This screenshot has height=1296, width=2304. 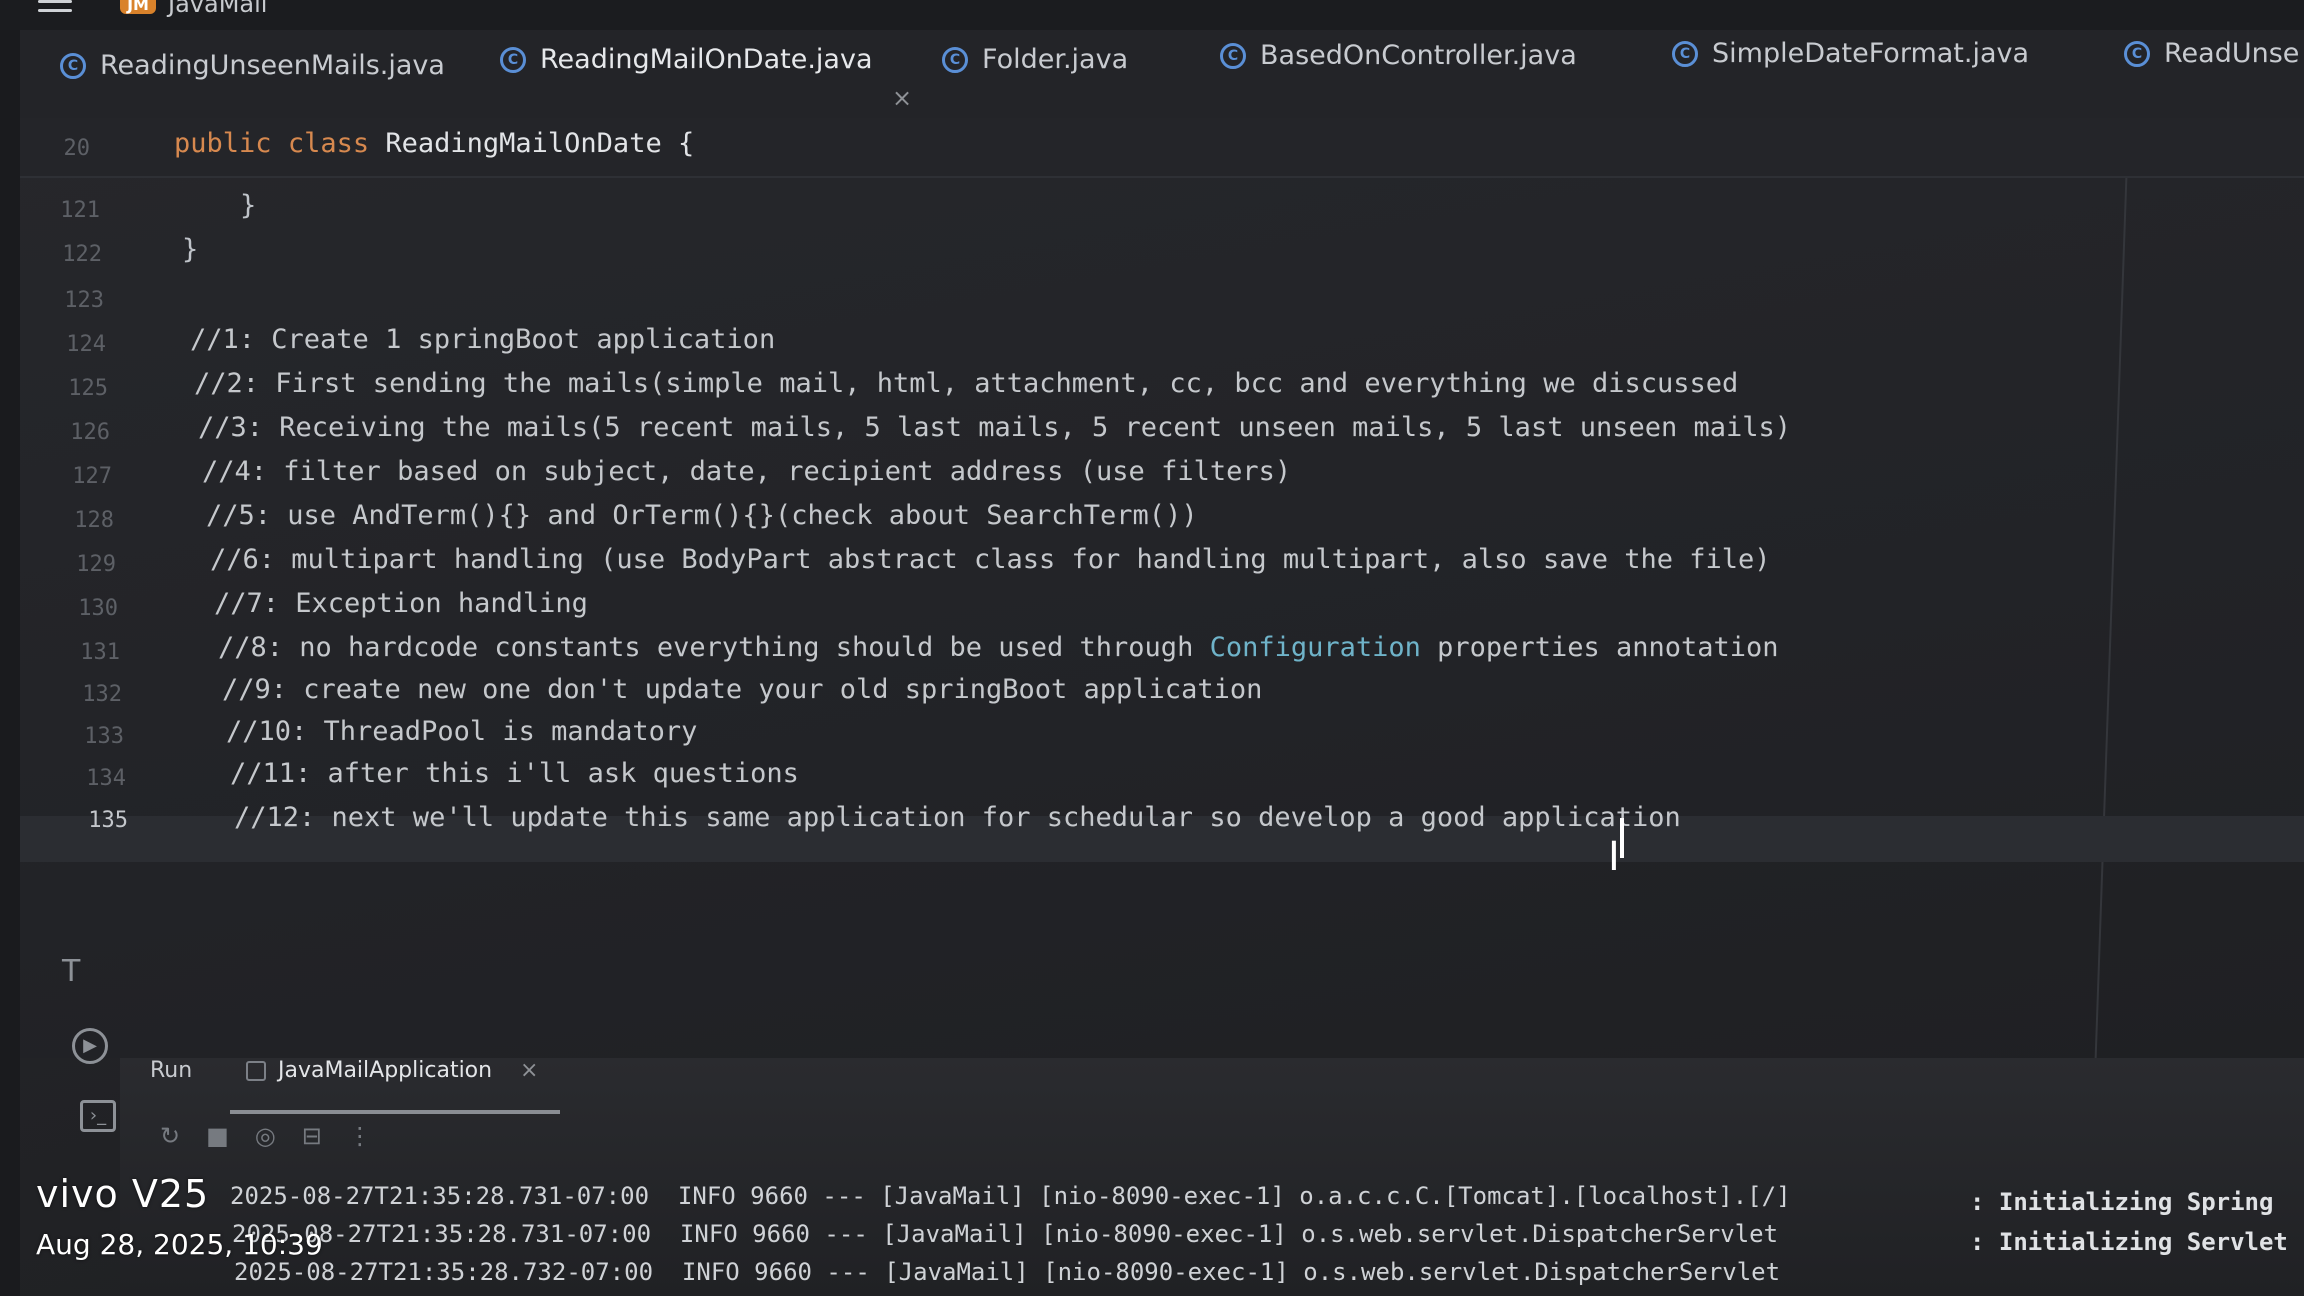 I want to click on right-margin-guide, so click(x=2111, y=618).